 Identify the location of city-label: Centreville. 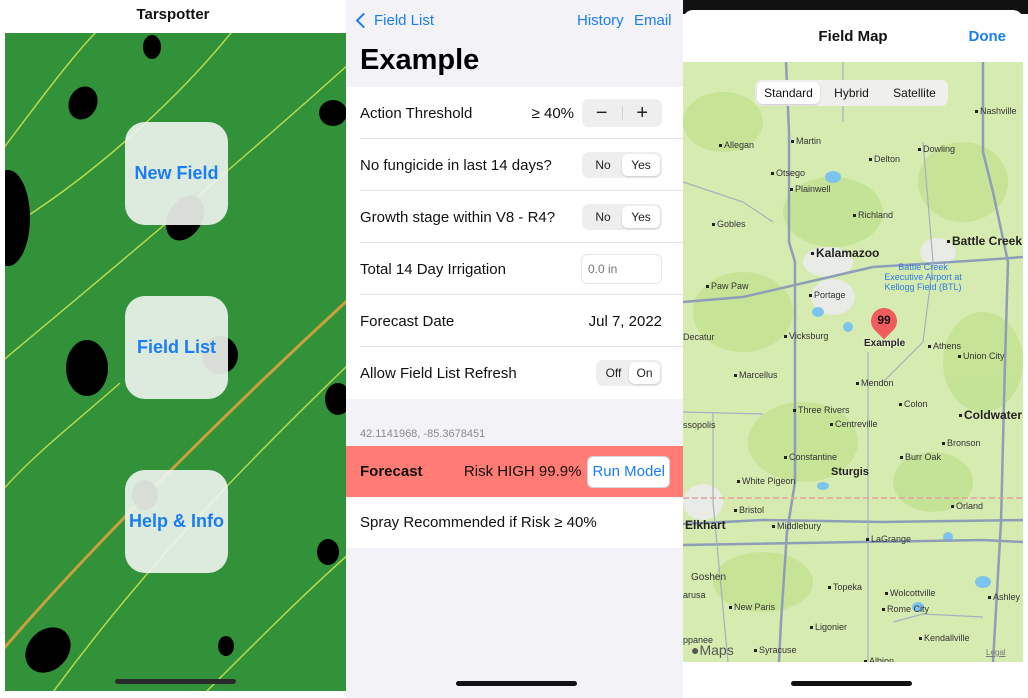
(854, 424).